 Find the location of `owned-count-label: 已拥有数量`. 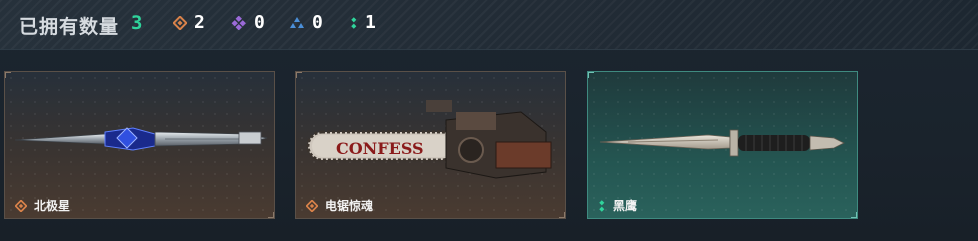

owned-count-label: 已拥有数量 is located at coordinates (69, 27).